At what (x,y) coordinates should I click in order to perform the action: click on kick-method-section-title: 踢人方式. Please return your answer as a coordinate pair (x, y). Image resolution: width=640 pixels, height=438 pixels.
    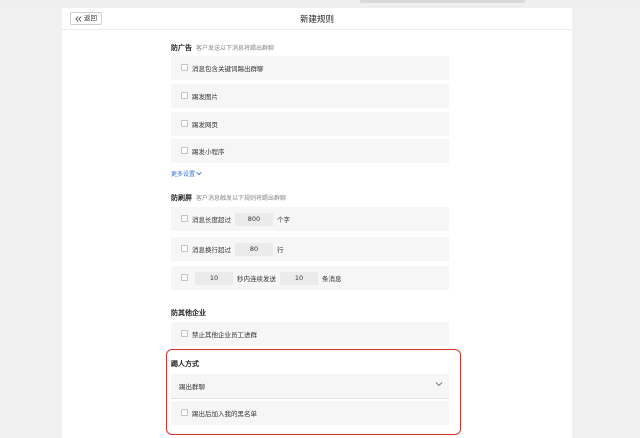
    Looking at the image, I should click on (185, 364).